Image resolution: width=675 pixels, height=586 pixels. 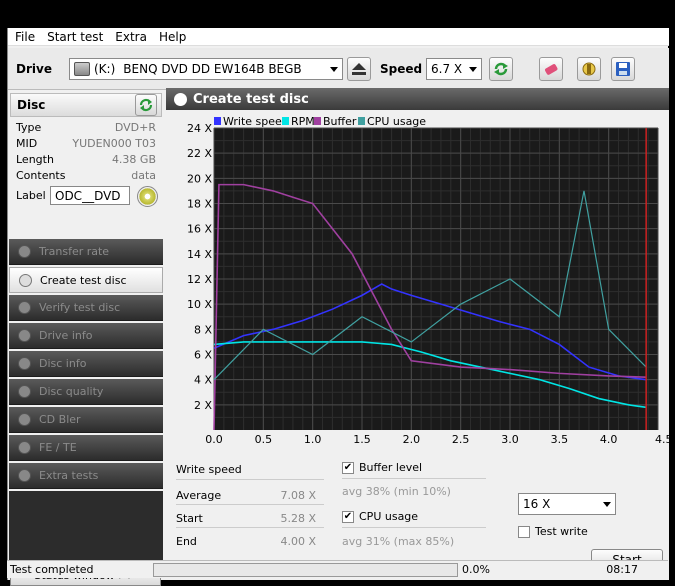 What do you see at coordinates (41, 175) in the screenshot?
I see `disc-contents-key: Contents` at bounding box center [41, 175].